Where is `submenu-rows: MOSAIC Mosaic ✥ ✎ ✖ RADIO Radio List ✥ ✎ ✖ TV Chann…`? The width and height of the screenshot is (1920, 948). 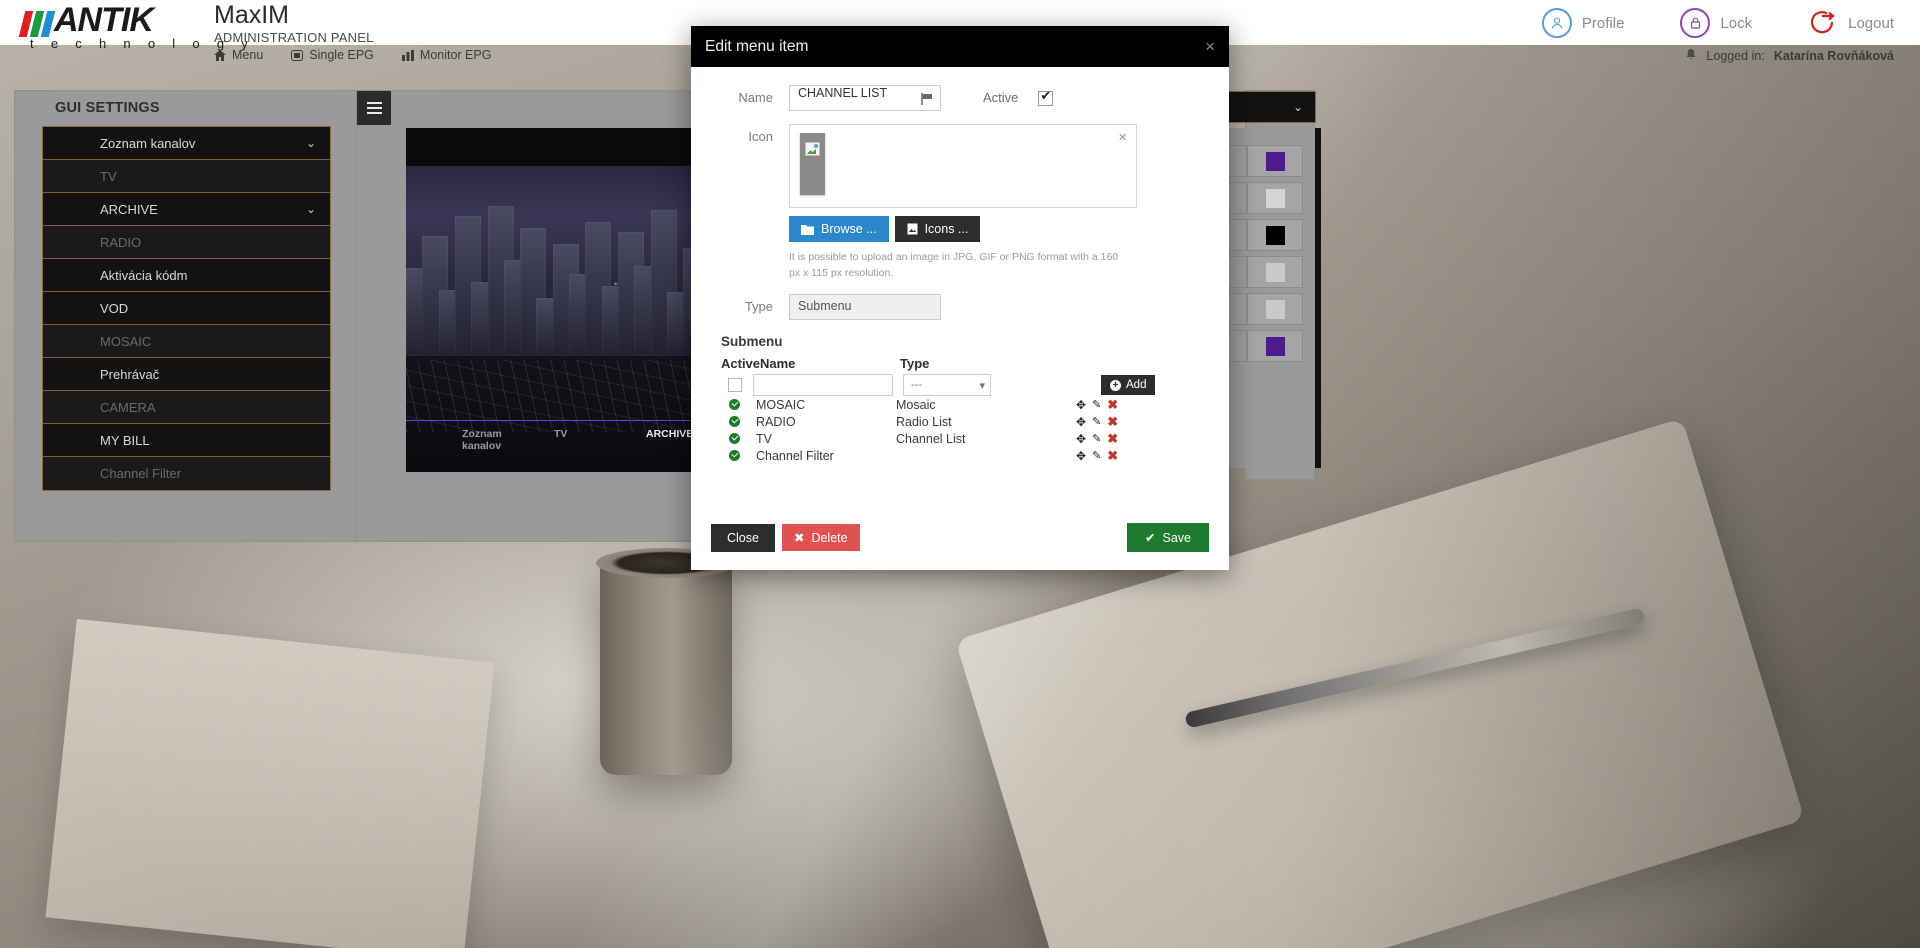 submenu-rows: MOSAIC Mosaic ✥ ✎ ✖ RADIO Radio List ✥ ✎ ✖ TV Chann… is located at coordinates (948, 430).